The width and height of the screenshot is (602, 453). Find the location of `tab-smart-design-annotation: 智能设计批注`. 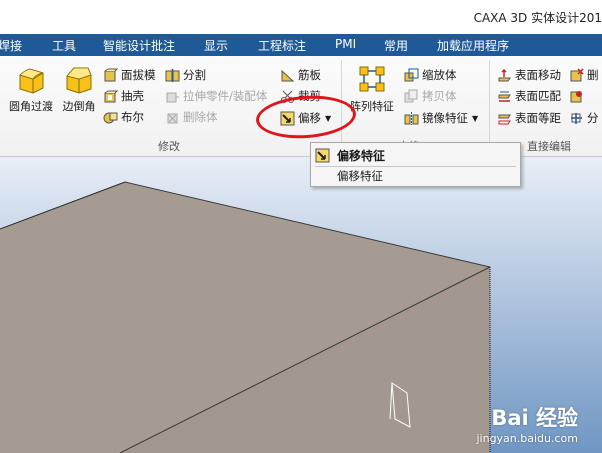

tab-smart-design-annotation: 智能设计批注 is located at coordinates (139, 45).